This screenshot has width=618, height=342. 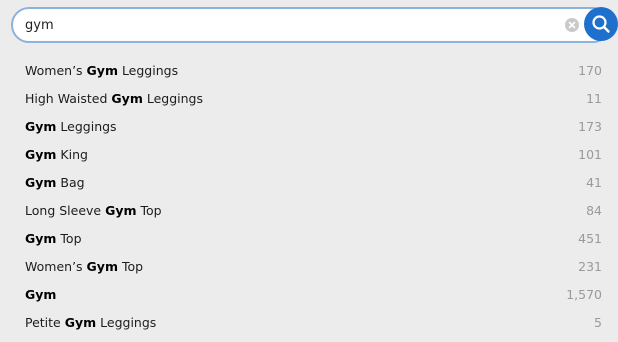 I want to click on clear-search-button, so click(x=572, y=25).